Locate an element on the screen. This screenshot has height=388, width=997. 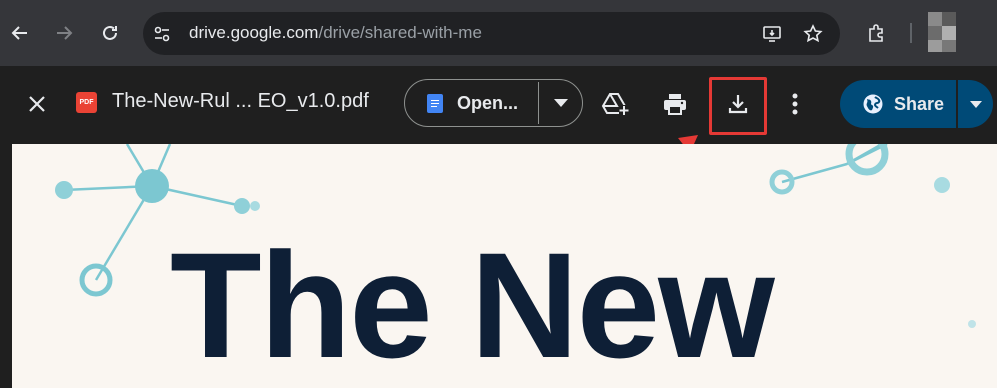
globe-icon is located at coordinates (873, 104).